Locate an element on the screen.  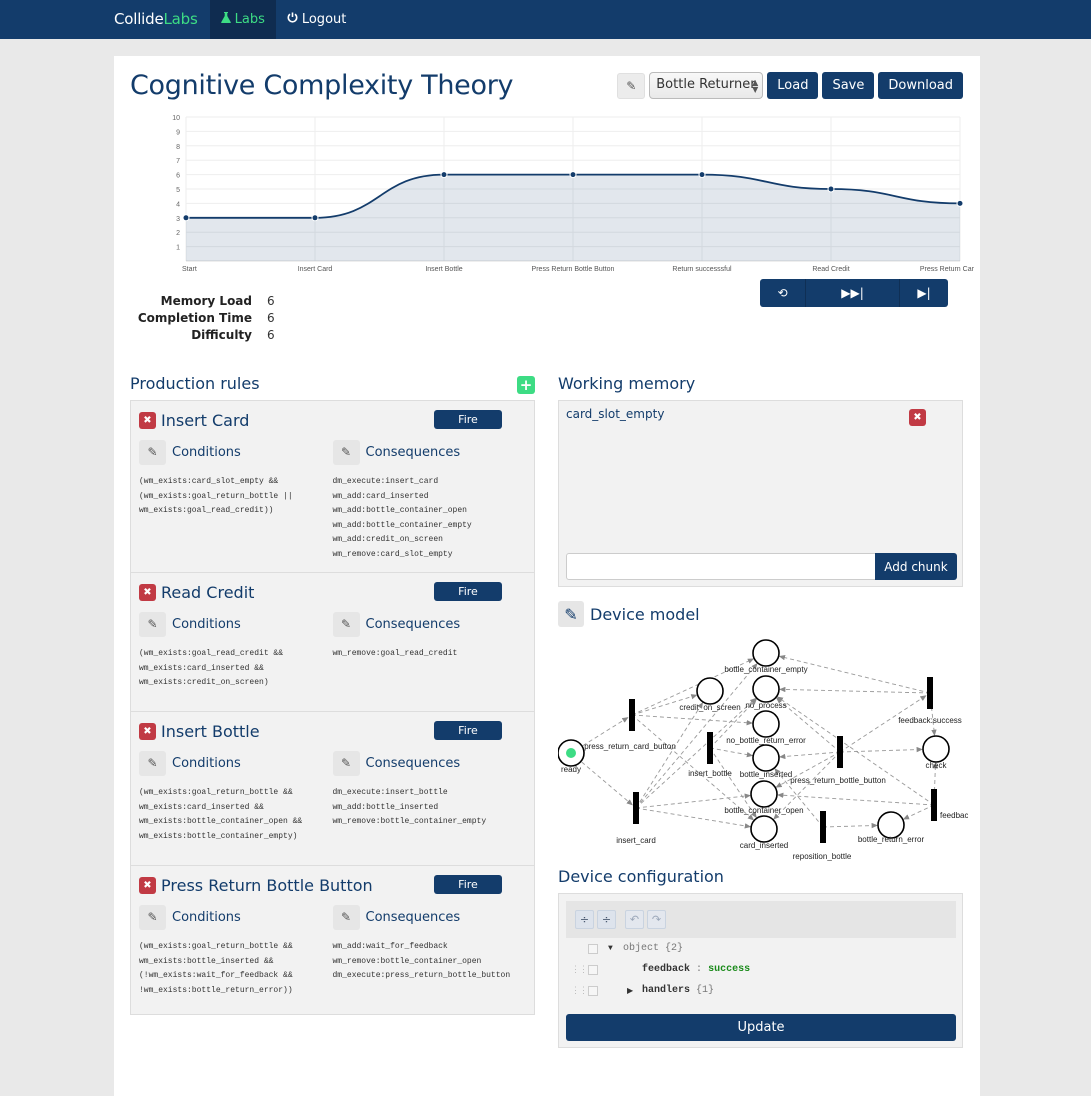
model-select: Bottle Returner ▲ ▼ is located at coordinates (706, 85).